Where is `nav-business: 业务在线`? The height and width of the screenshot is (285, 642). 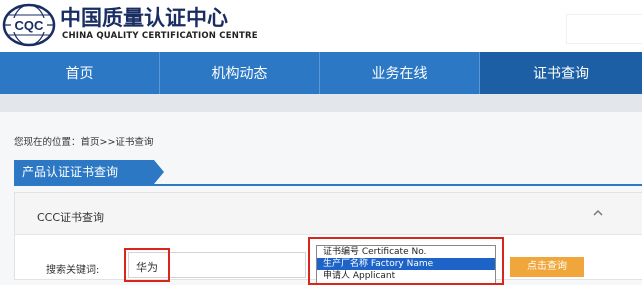
nav-business: 业务在线 is located at coordinates (400, 73).